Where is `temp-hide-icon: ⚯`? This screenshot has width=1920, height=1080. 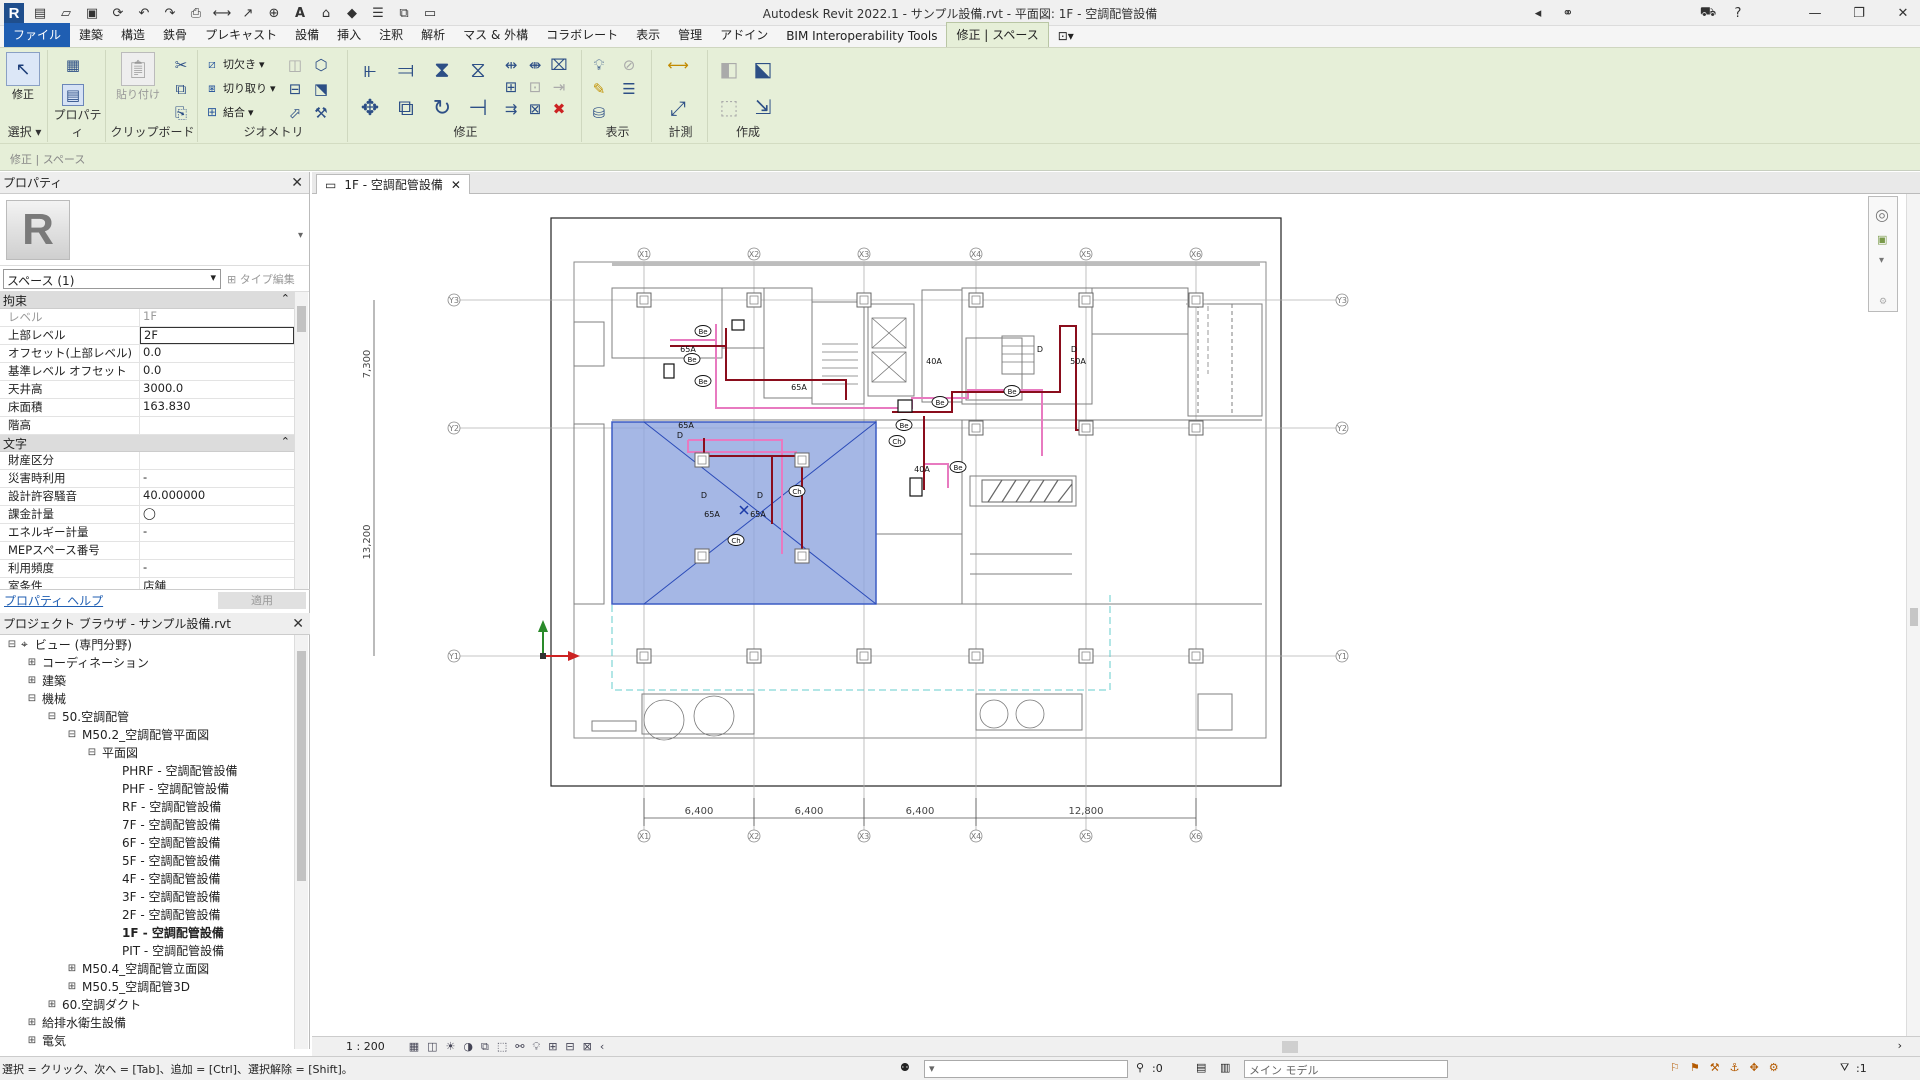 temp-hide-icon: ⚯ is located at coordinates (519, 1047).